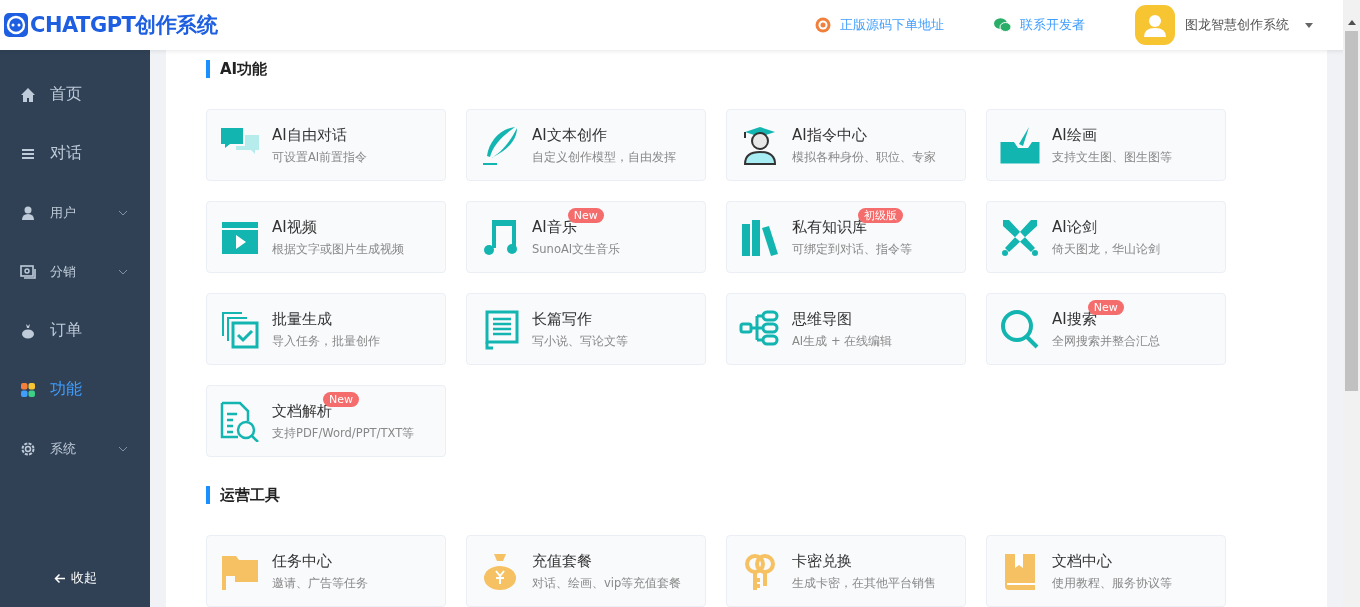 The height and width of the screenshot is (607, 1360). I want to click on wechat-icon, so click(1002, 25).